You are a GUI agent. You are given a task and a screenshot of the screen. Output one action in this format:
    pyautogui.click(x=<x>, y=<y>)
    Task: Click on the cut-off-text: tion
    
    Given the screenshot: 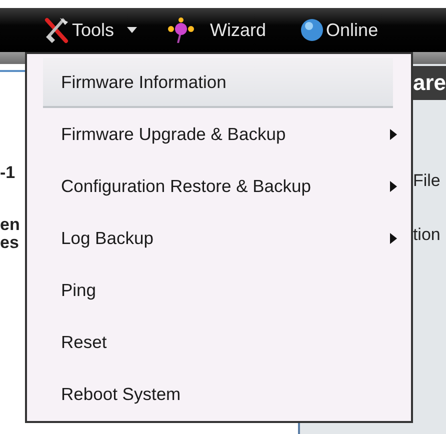 What is the action you would take?
    pyautogui.click(x=426, y=234)
    